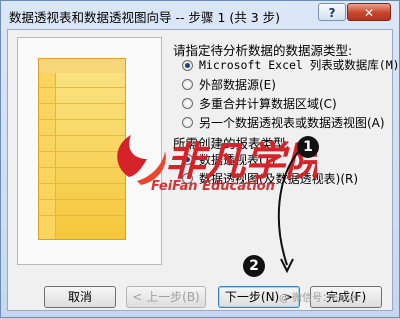 The height and width of the screenshot is (319, 400). What do you see at coordinates (308, 147) in the screenshot?
I see `annotation-step-1: 1` at bounding box center [308, 147].